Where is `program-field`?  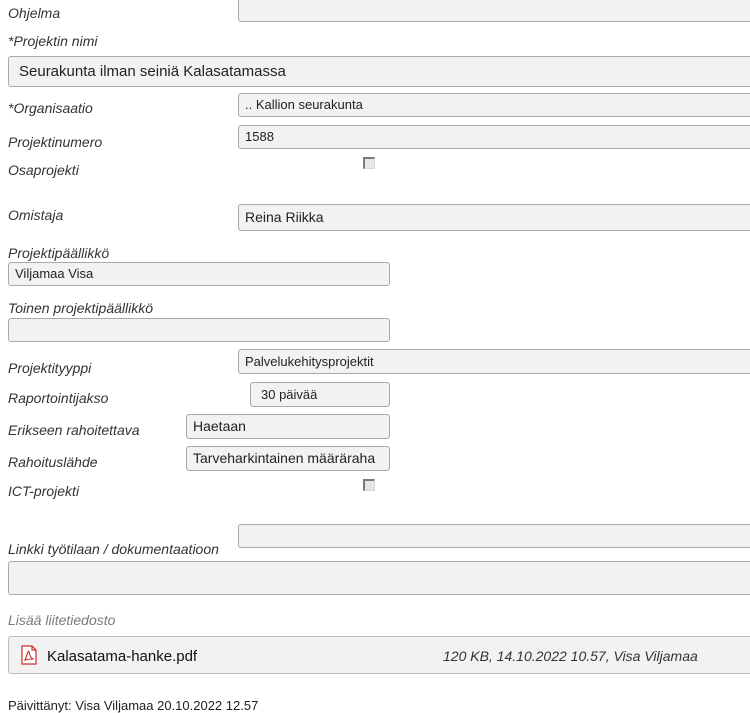 program-field is located at coordinates (494, 11).